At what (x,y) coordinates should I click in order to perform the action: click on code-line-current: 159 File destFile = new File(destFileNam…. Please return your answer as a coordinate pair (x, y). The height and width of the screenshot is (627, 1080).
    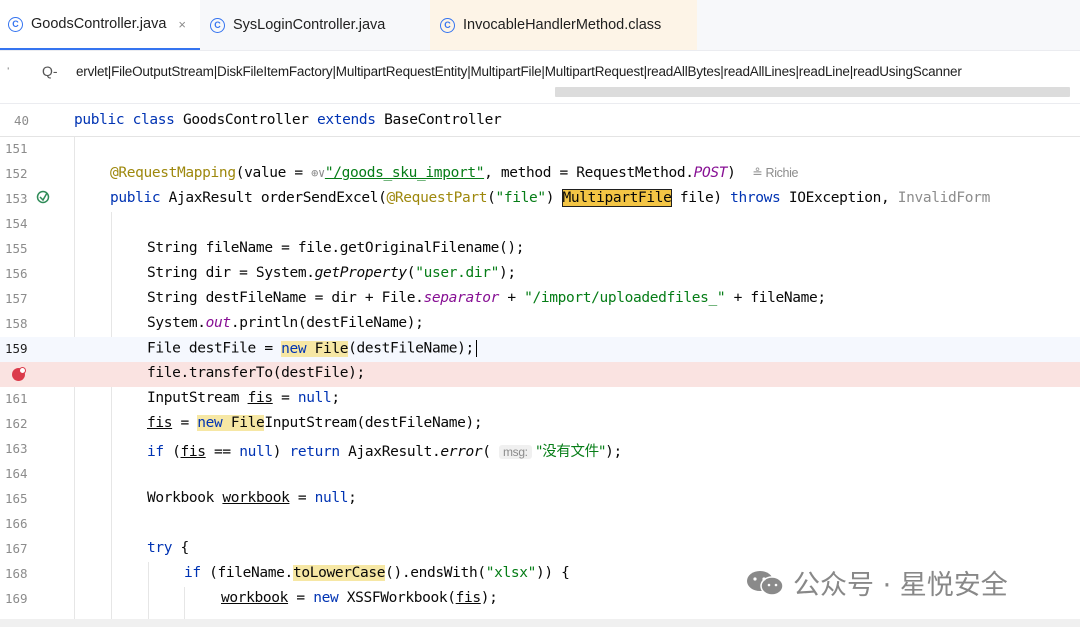
    Looking at the image, I should click on (540, 349).